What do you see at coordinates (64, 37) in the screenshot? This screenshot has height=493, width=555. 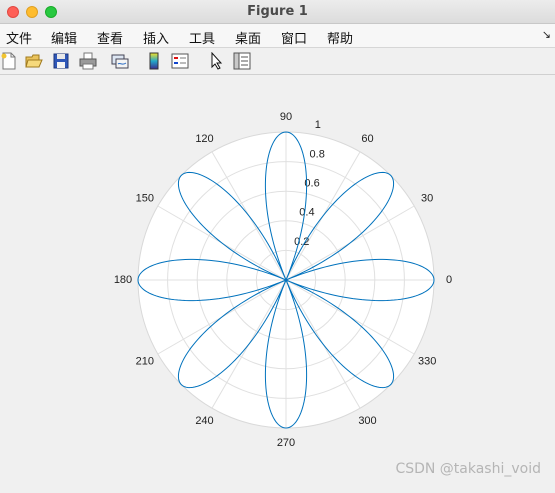 I see `menu-edit: 编辑` at bounding box center [64, 37].